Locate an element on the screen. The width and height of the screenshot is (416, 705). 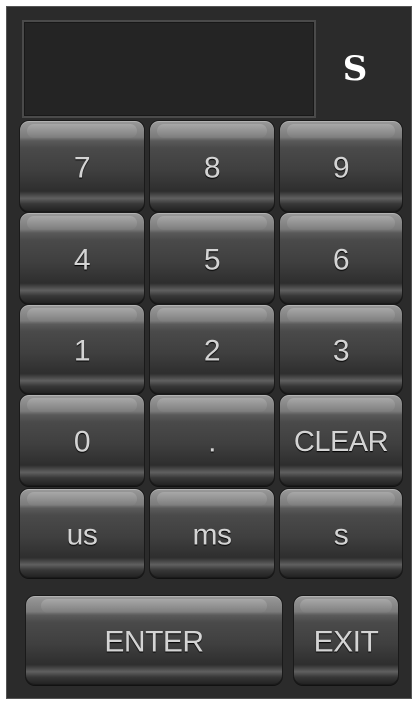
key-5-label: 5 is located at coordinates (212, 260).